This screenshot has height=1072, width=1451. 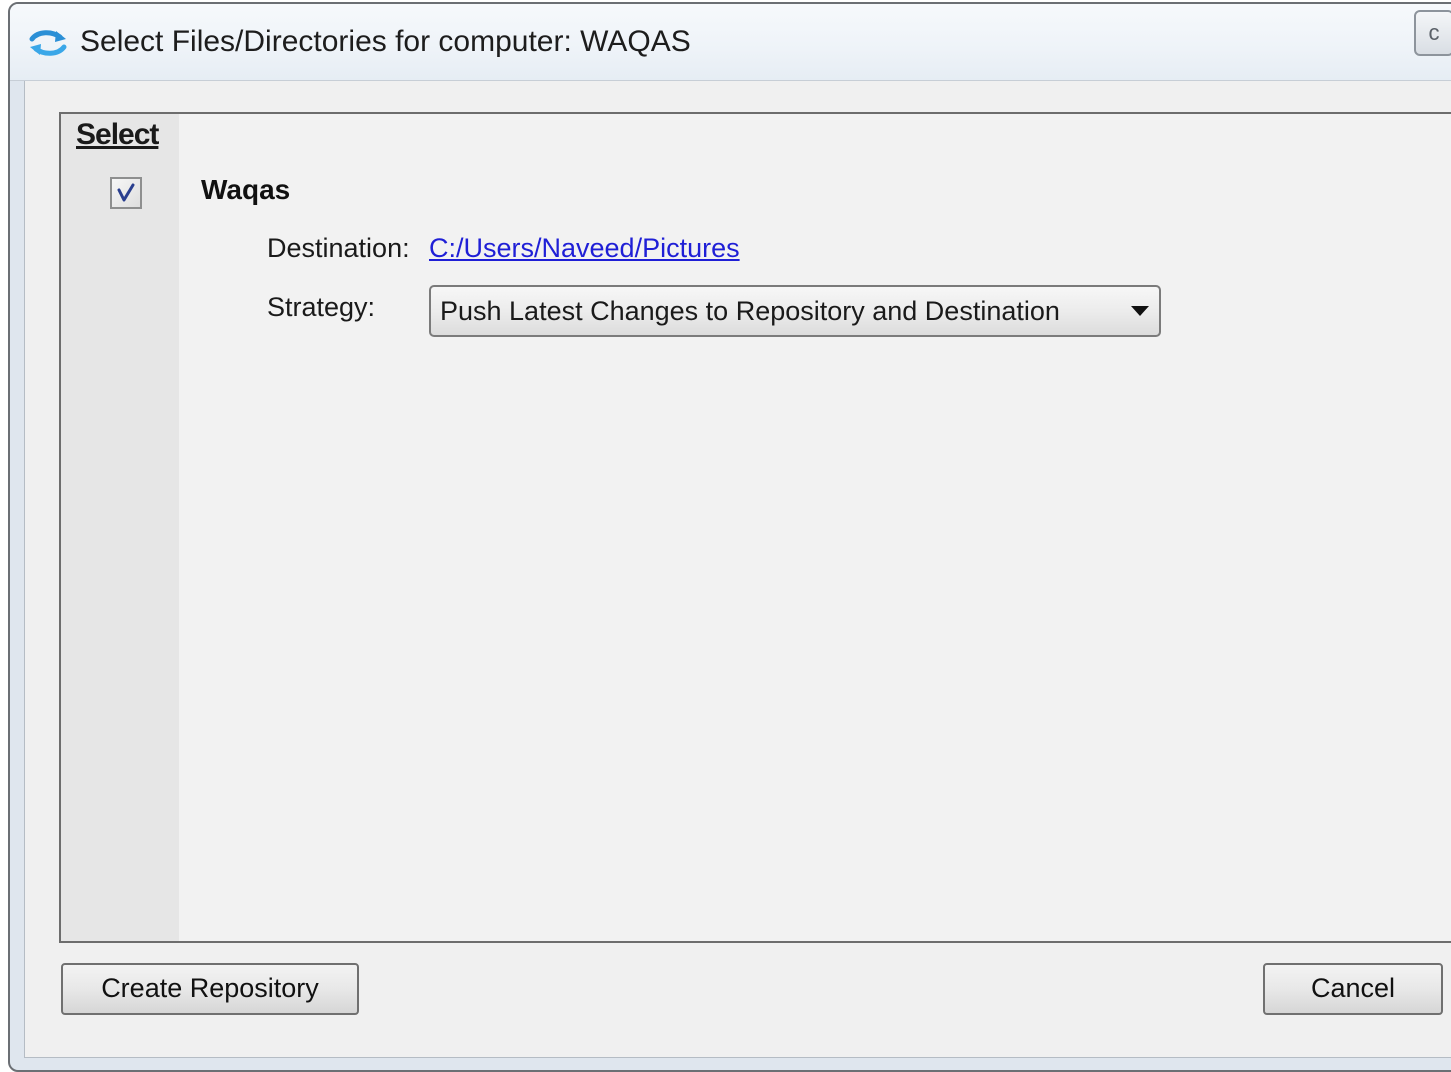 What do you see at coordinates (120, 527) in the screenshot?
I see `select-column: Select` at bounding box center [120, 527].